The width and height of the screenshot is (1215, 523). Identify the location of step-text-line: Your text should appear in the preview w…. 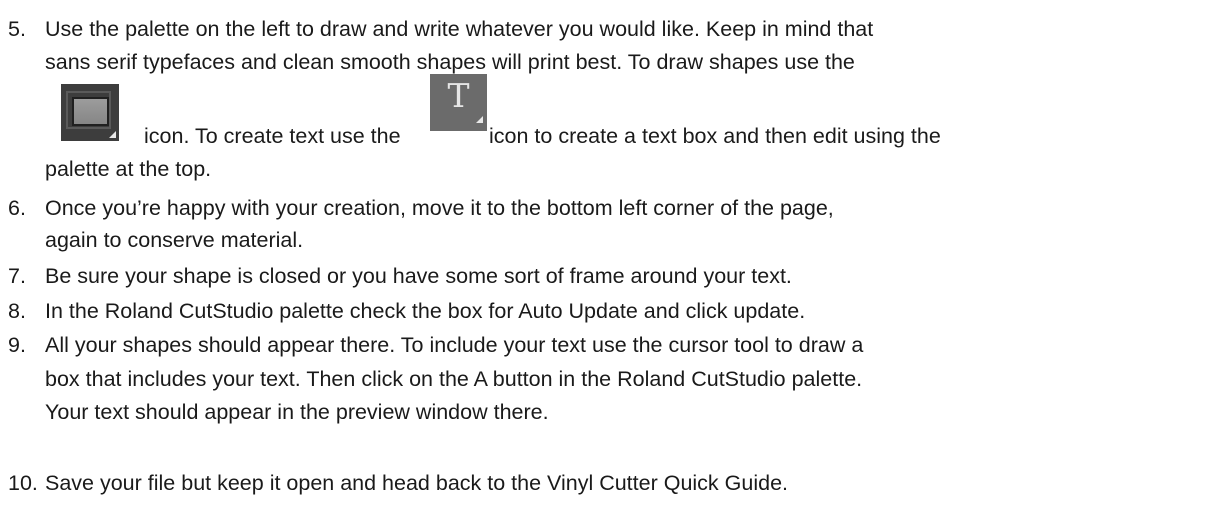
(297, 412).